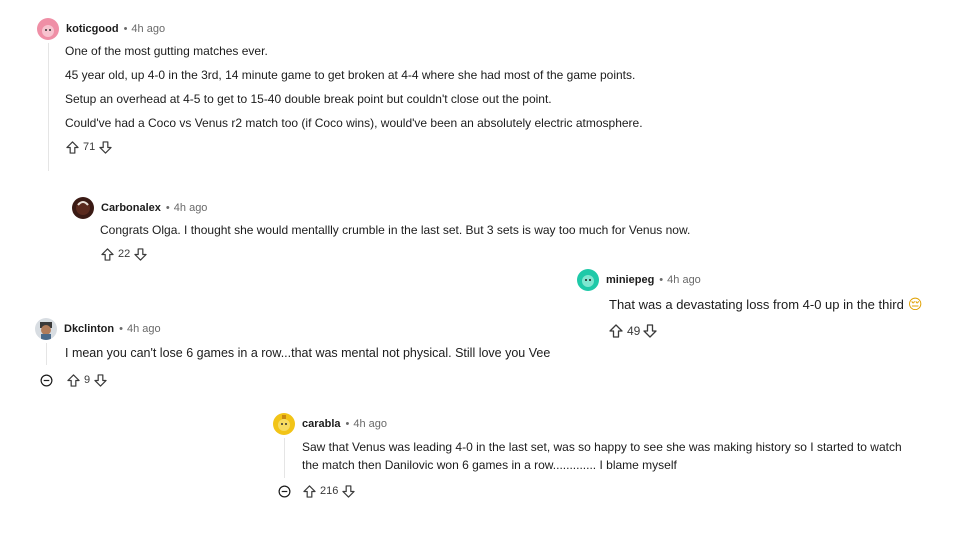  What do you see at coordinates (915, 304) in the screenshot?
I see `pensive-emoji: 😔` at bounding box center [915, 304].